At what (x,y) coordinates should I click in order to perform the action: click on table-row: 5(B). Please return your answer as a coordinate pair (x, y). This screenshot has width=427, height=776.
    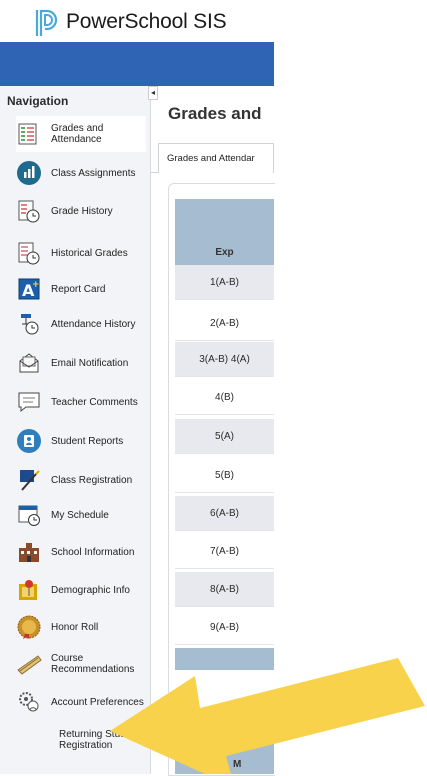
    Looking at the image, I should click on (224, 475).